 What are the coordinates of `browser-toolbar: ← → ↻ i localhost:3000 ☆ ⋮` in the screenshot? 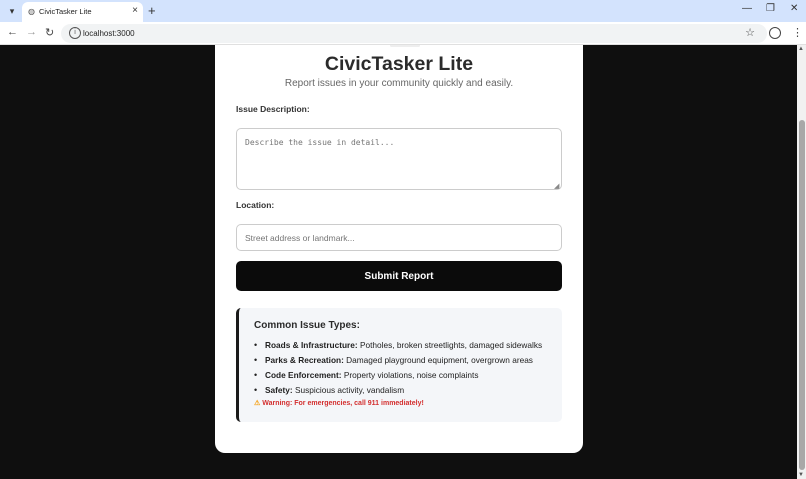 It's located at (403, 33).